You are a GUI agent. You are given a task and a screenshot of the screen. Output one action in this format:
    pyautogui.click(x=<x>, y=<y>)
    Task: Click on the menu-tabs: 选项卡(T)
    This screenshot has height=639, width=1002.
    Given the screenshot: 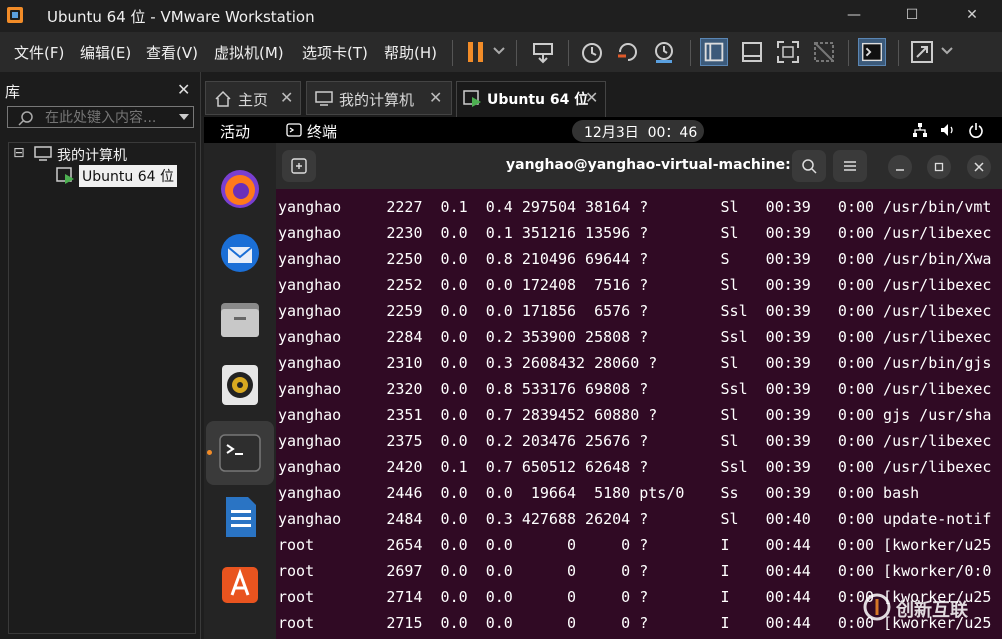 What is the action you would take?
    pyautogui.click(x=335, y=52)
    